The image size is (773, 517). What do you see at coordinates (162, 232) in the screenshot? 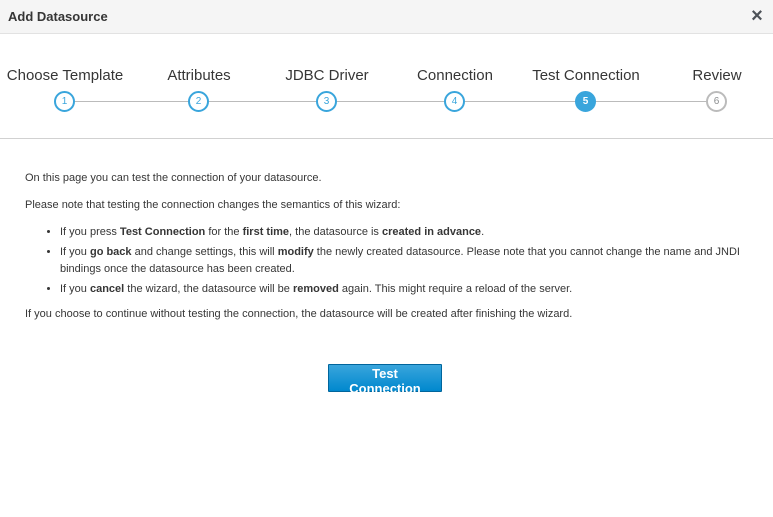
I see `emphasis: Test Connection` at bounding box center [162, 232].